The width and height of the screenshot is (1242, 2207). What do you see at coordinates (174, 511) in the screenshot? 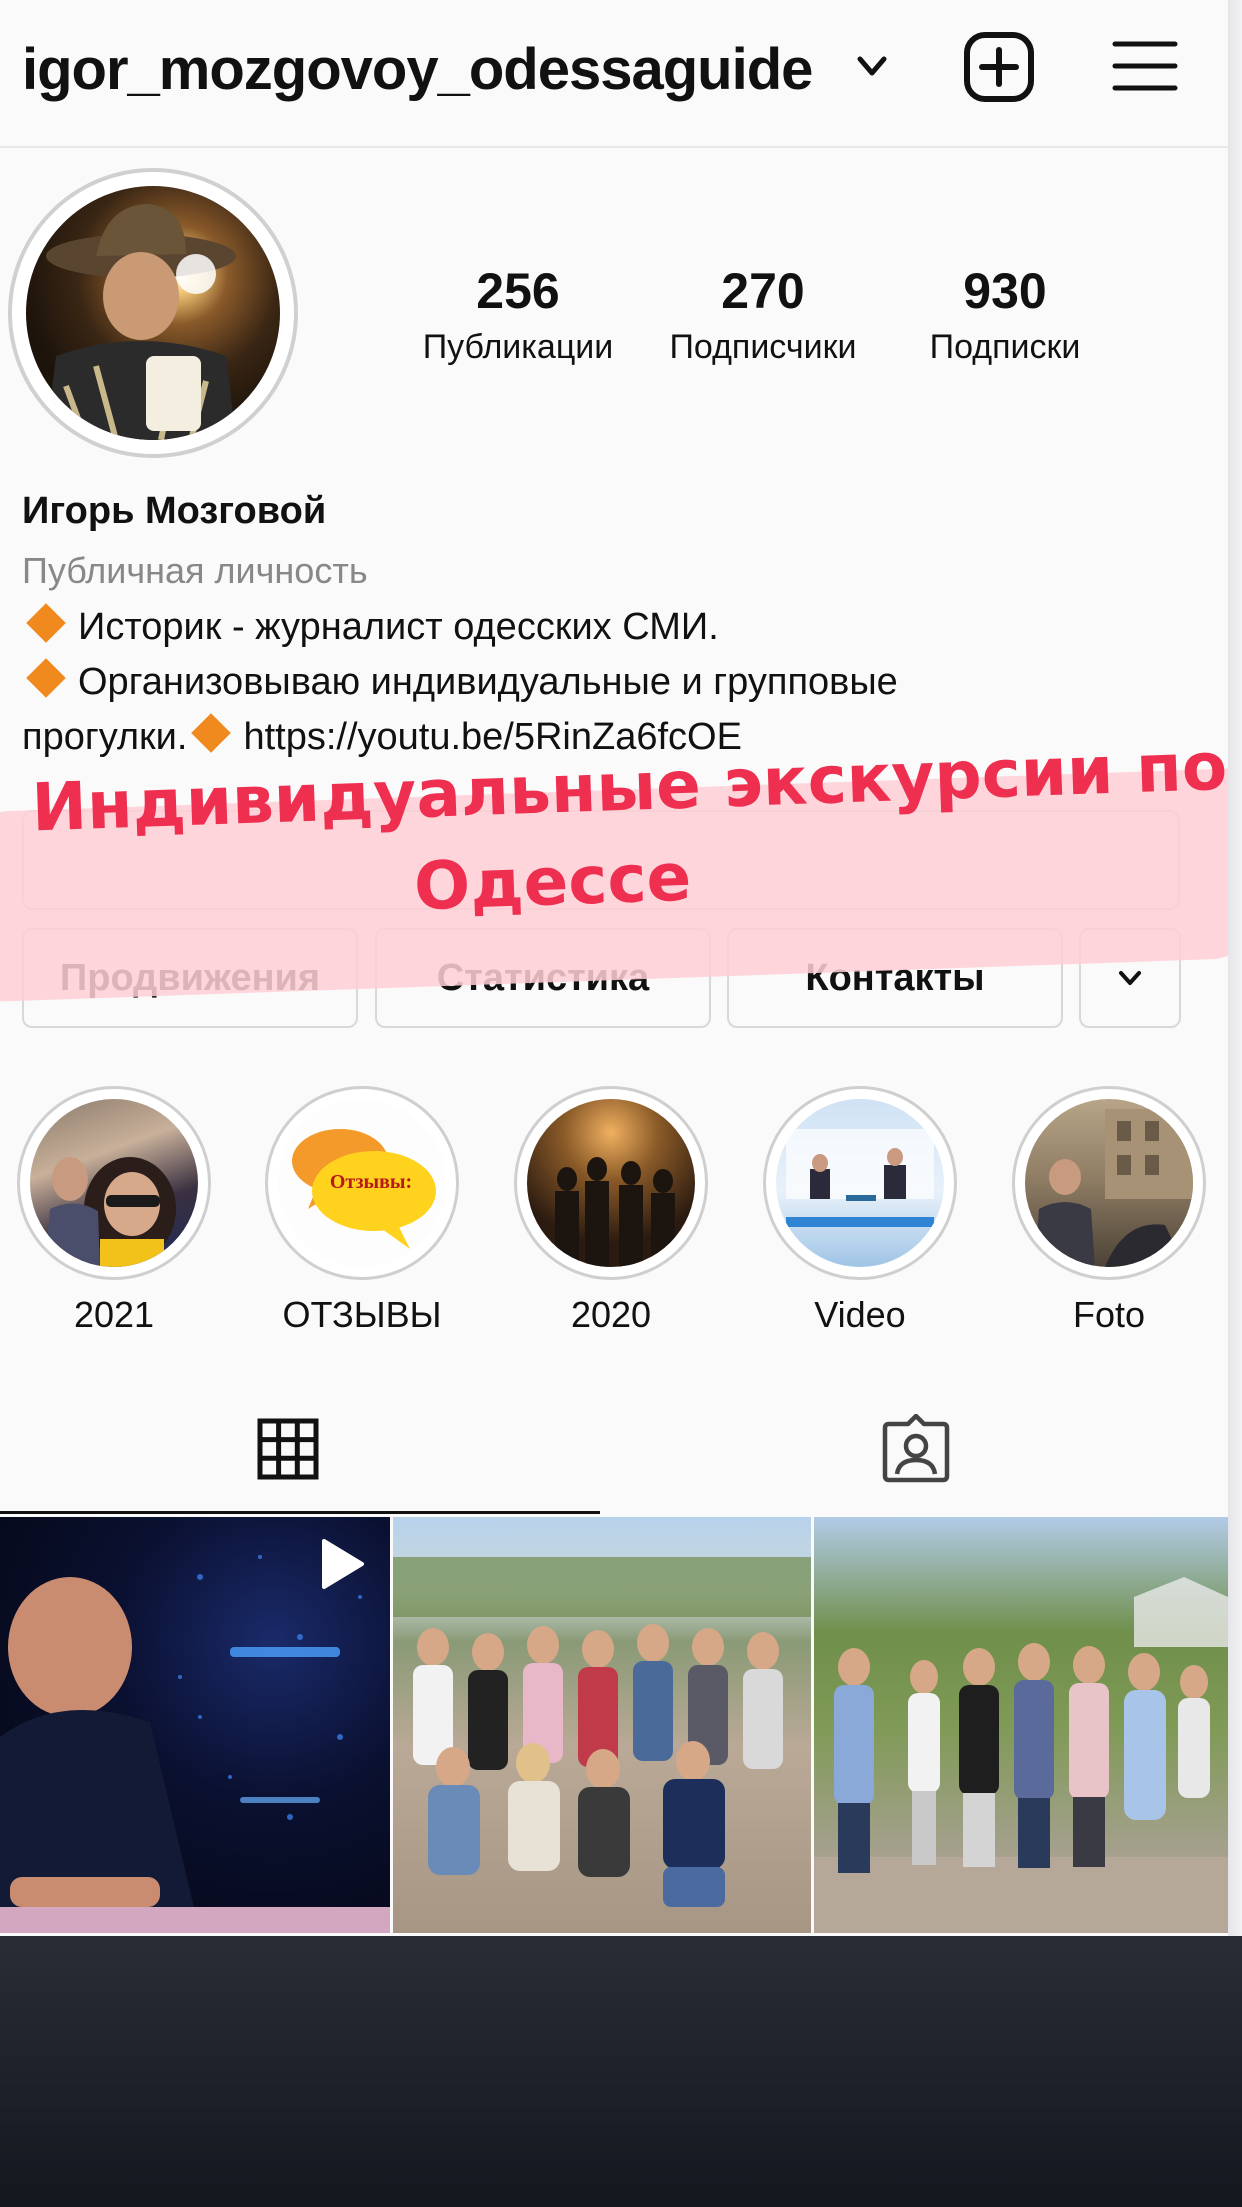
I see `profile-name: Игорь Мозговой` at bounding box center [174, 511].